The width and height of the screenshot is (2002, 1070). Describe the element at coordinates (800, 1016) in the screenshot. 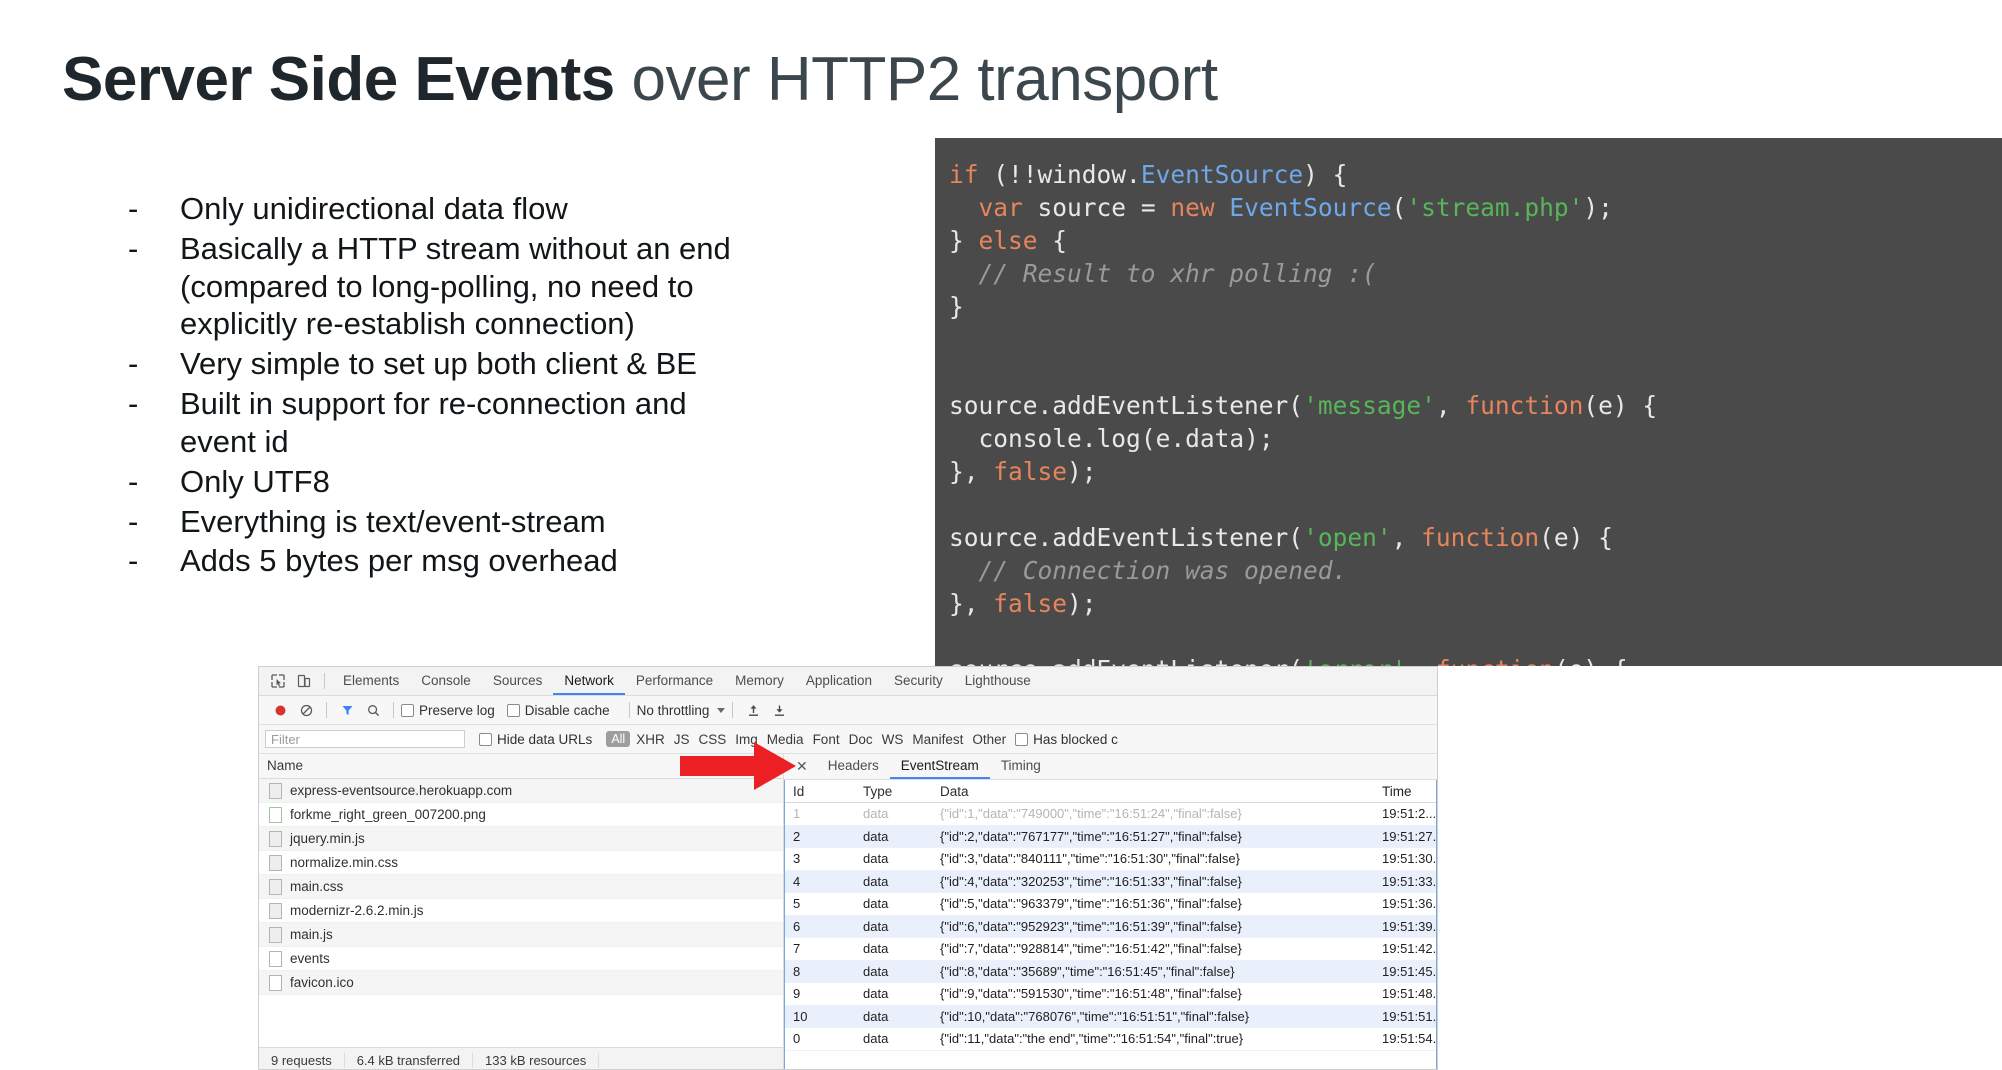

I see `event-stream-cell-id: 10` at that location.